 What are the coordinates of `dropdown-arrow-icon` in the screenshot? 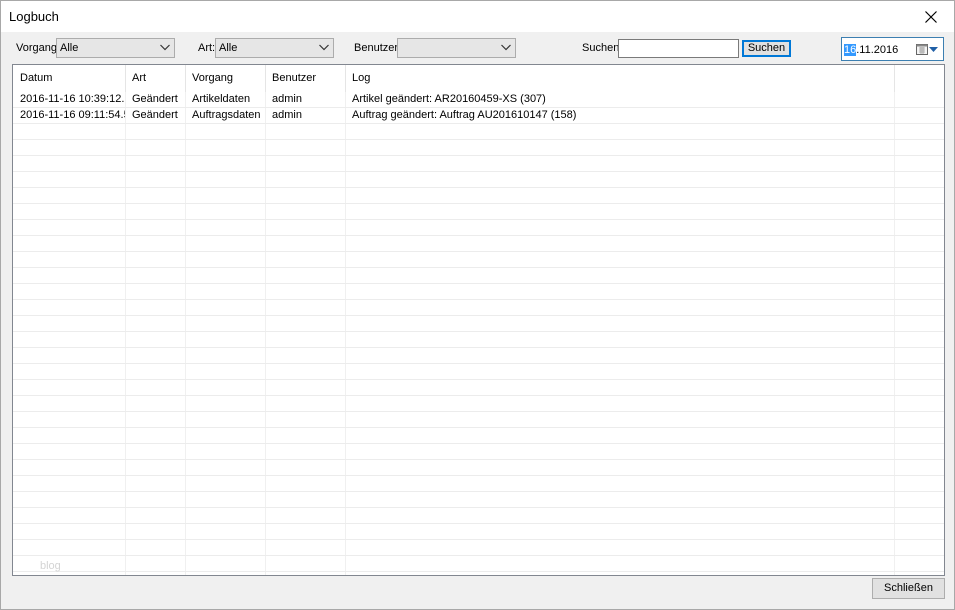 It's located at (933, 49).